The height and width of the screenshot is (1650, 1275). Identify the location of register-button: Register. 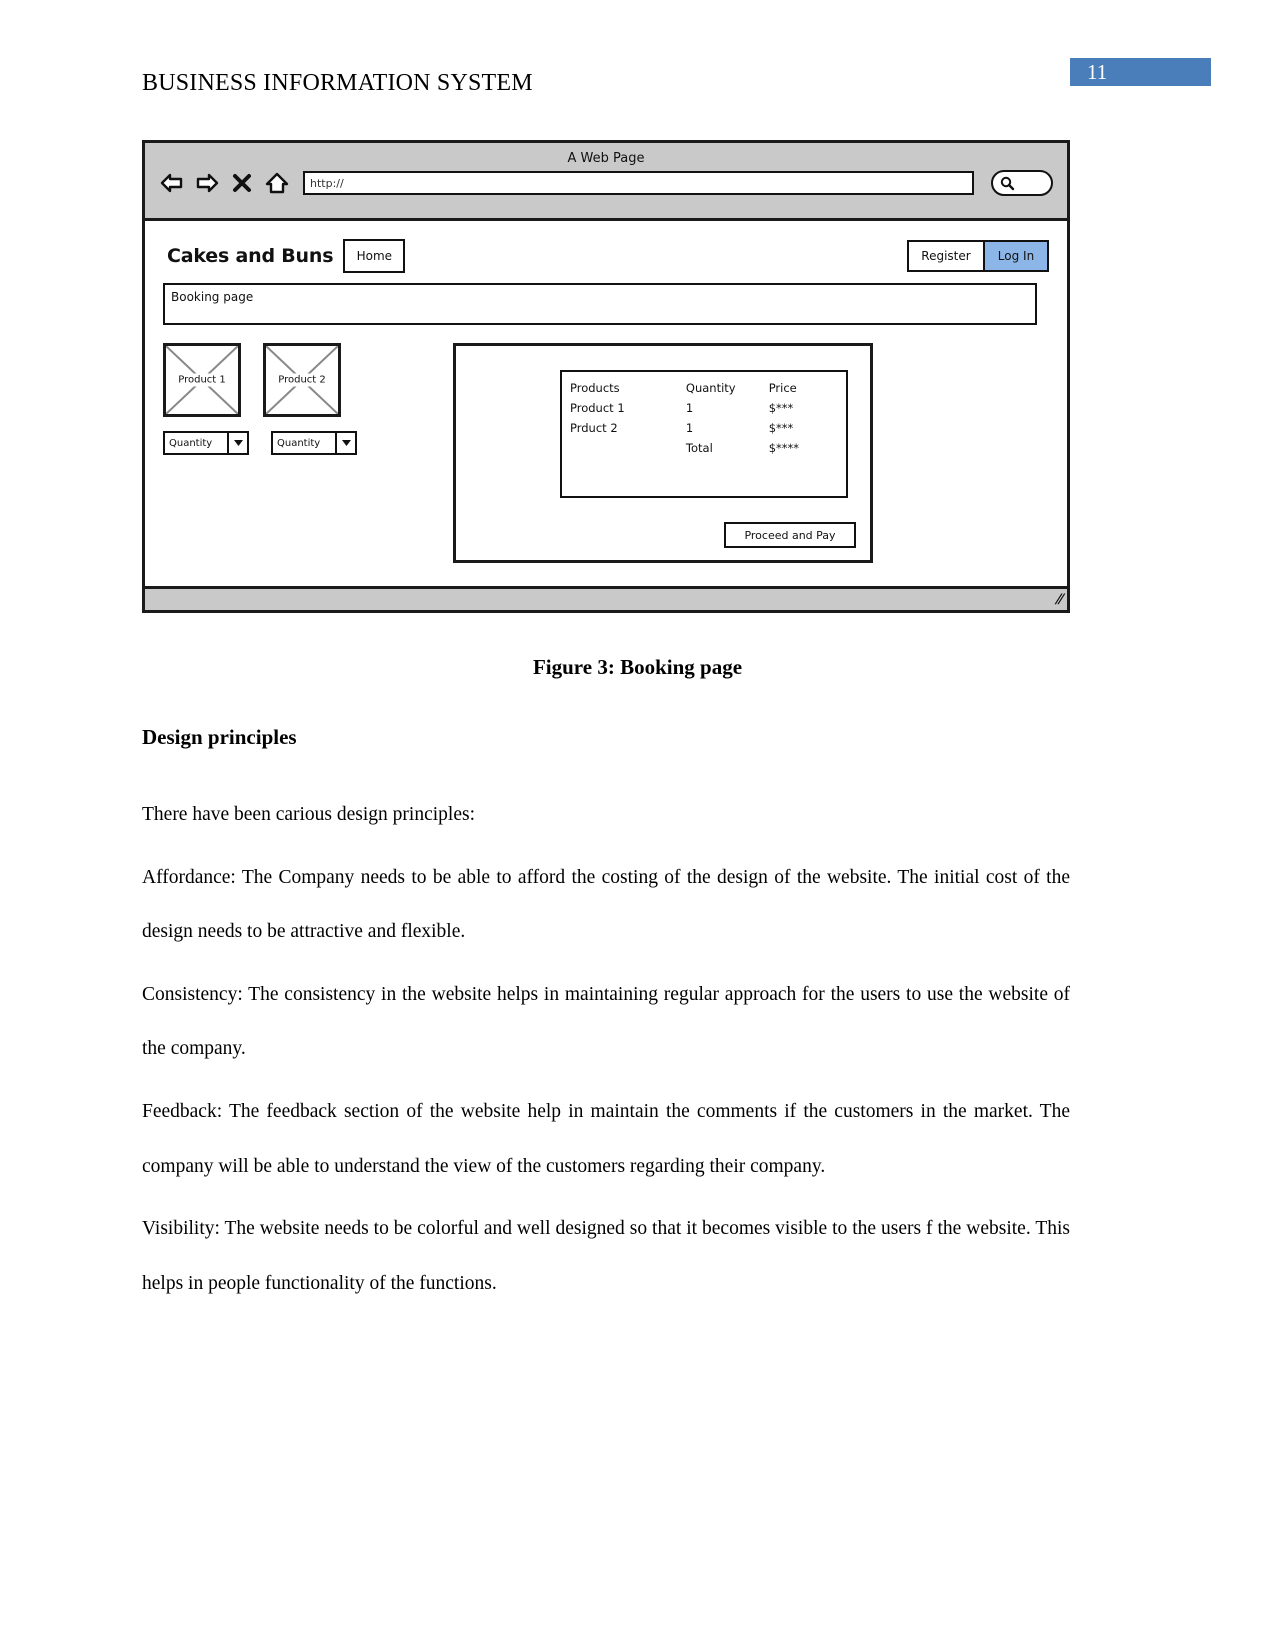
(946, 256).